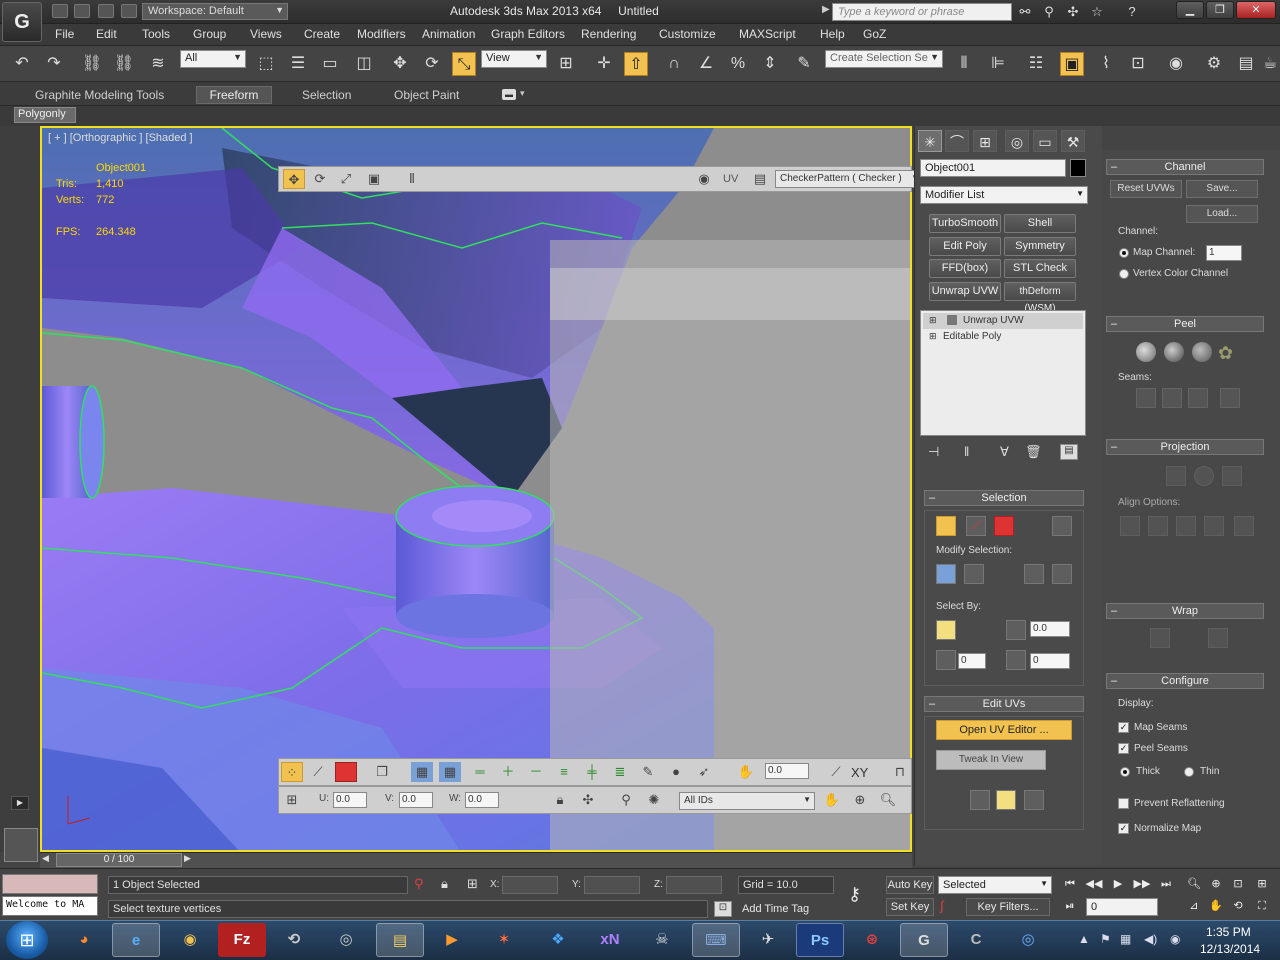 This screenshot has height=960, width=1280. What do you see at coordinates (1028, 940) in the screenshot?
I see `app-icon-19: ◎` at bounding box center [1028, 940].